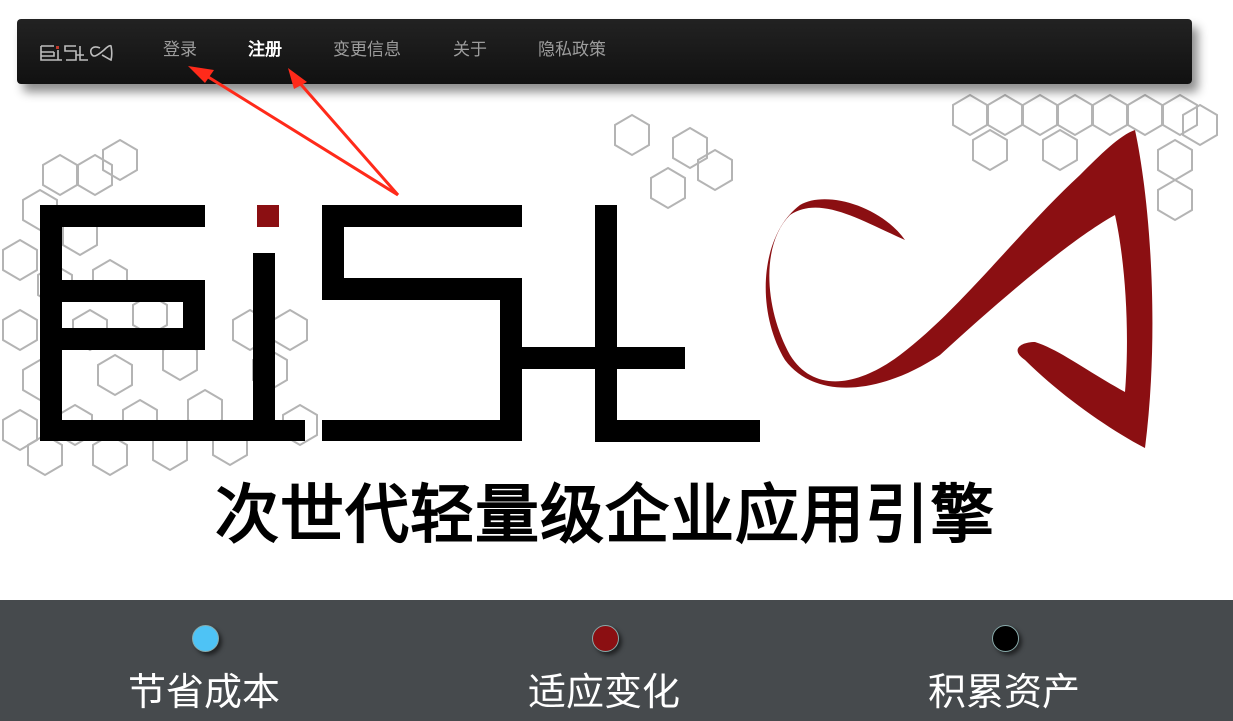 The height and width of the screenshot is (721, 1233). I want to click on hero-tagline: 次世代轻量级企业应用引擎, so click(605, 516).